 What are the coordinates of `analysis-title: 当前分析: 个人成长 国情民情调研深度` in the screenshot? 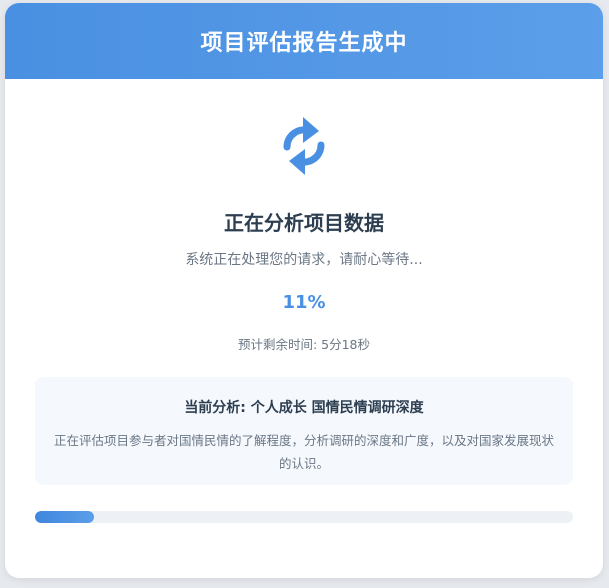 It's located at (304, 408).